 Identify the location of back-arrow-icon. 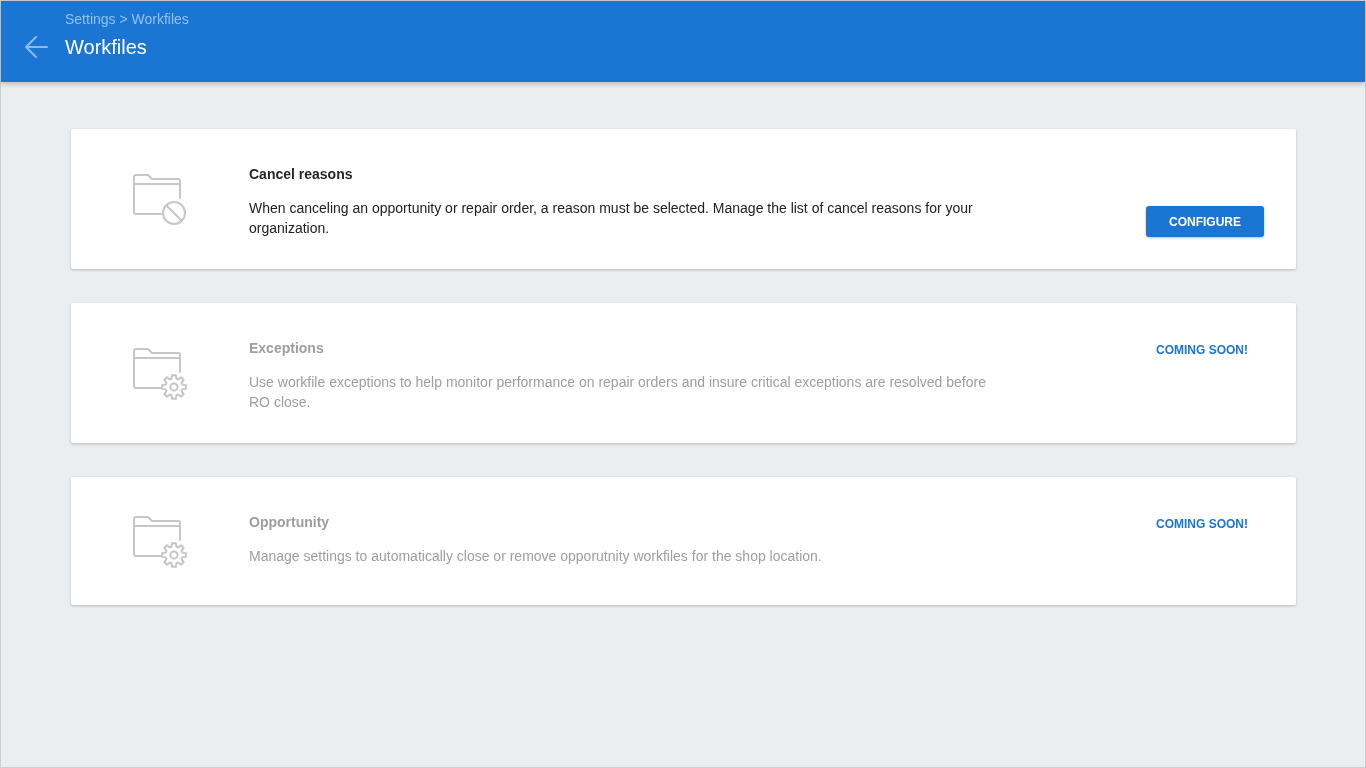
(36, 47).